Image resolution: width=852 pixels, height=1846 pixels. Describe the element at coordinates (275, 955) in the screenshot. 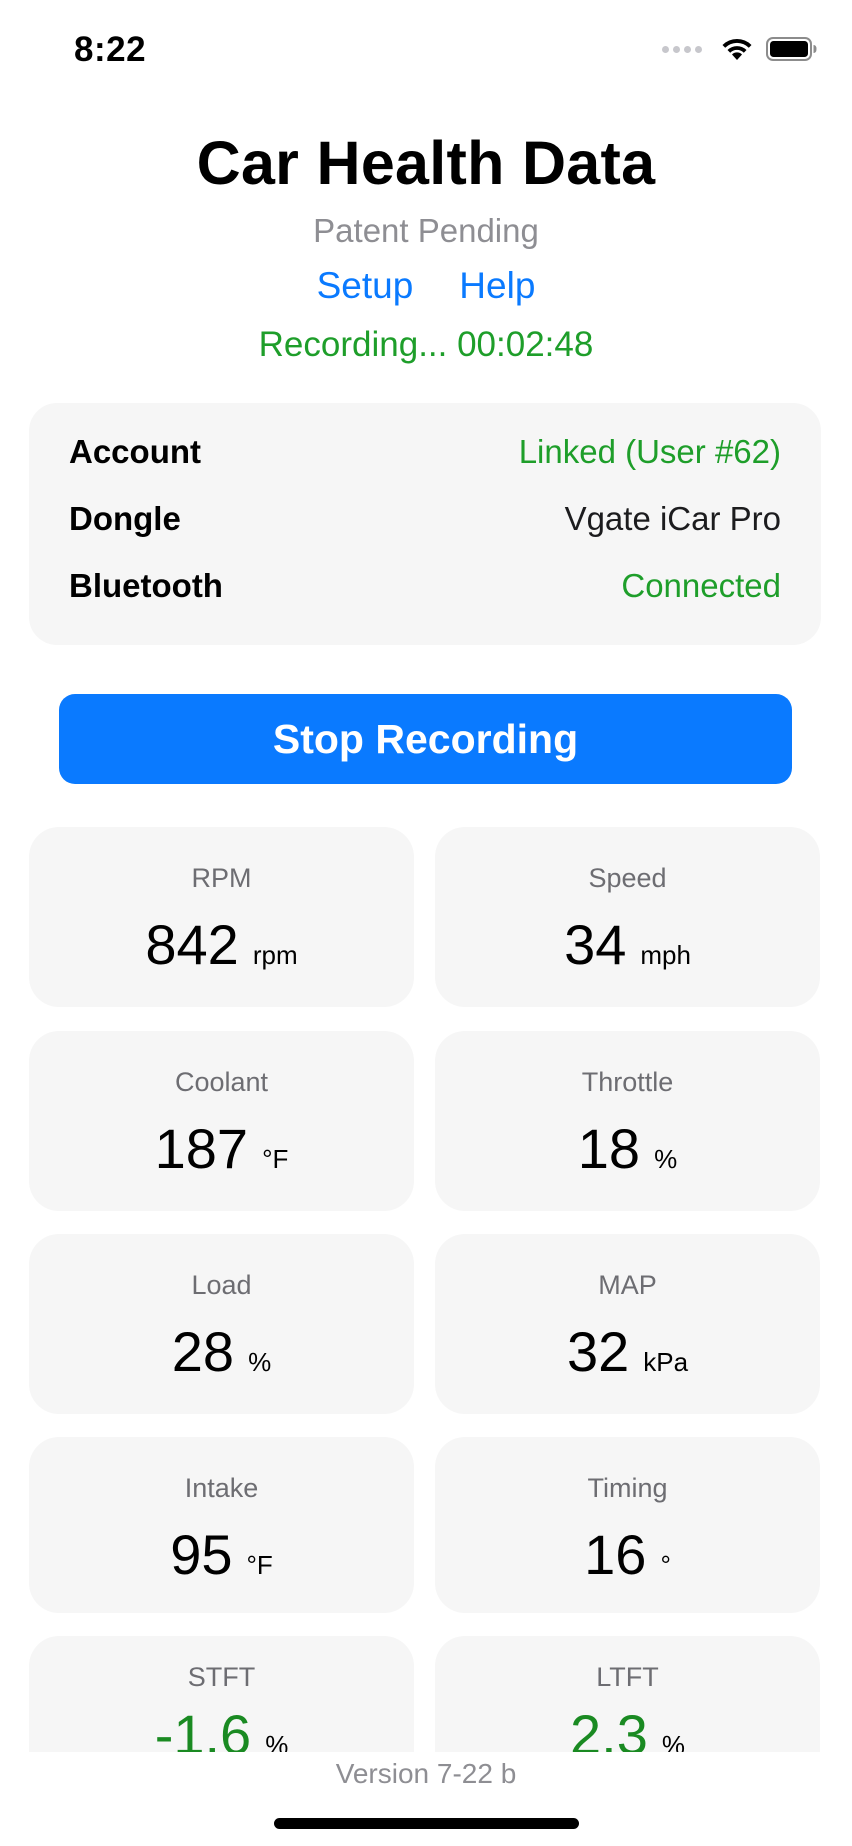

I see `metric-unit: rpm` at that location.